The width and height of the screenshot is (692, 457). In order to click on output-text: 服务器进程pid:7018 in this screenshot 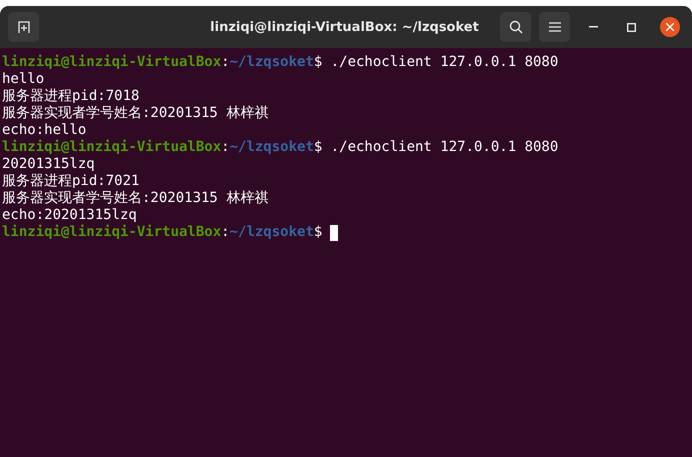, I will do `click(71, 96)`.